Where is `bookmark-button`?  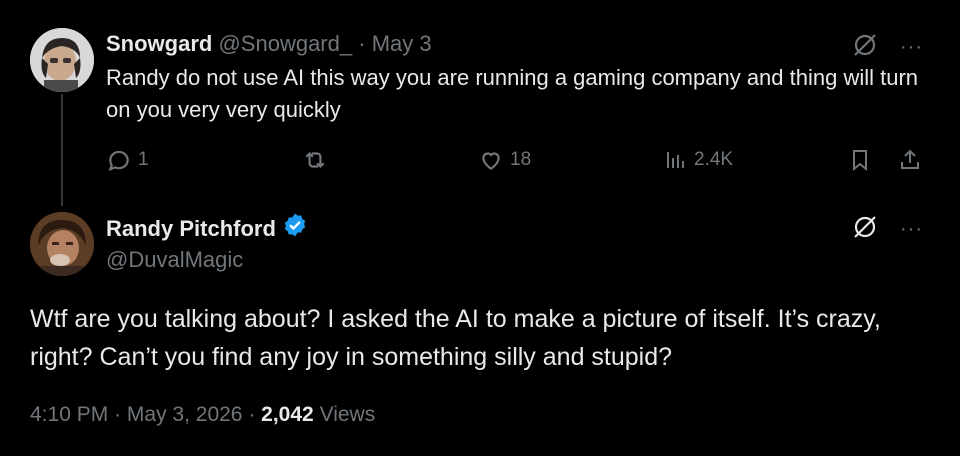 bookmark-button is located at coordinates (860, 160).